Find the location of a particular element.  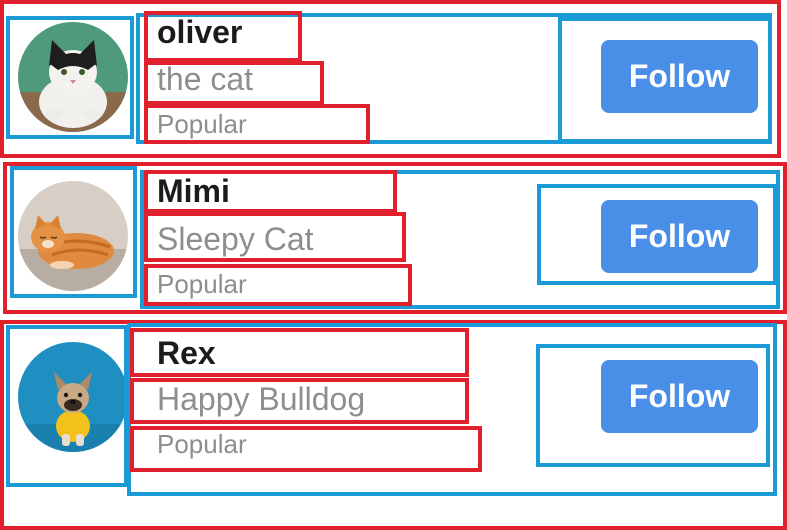

user-subtitle: Happy Bulldog is located at coordinates (261, 399).